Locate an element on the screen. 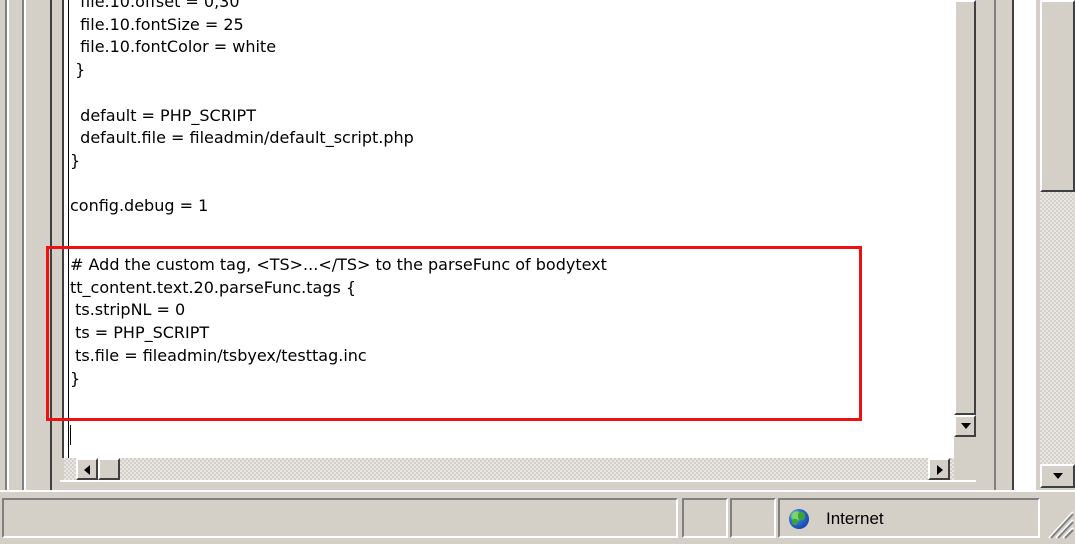  hscroll-track is located at coordinates (509, 469).